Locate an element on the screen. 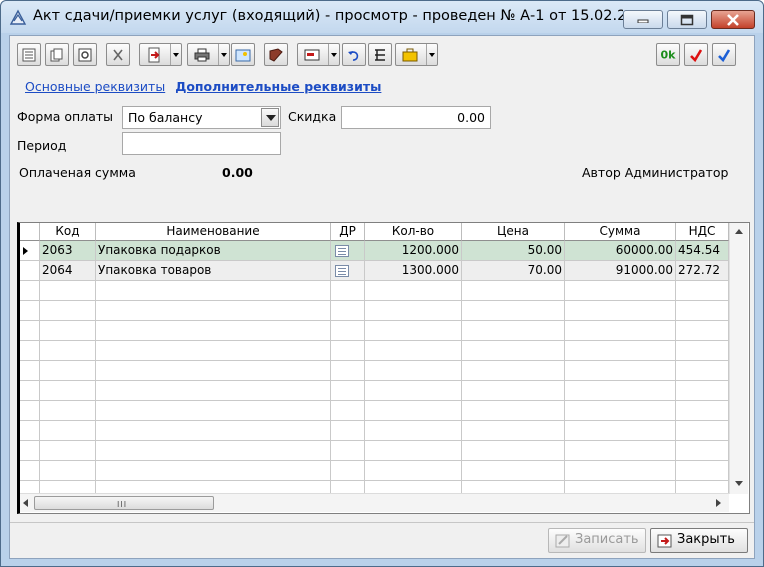  scroll-up-icon is located at coordinates (739, 231).